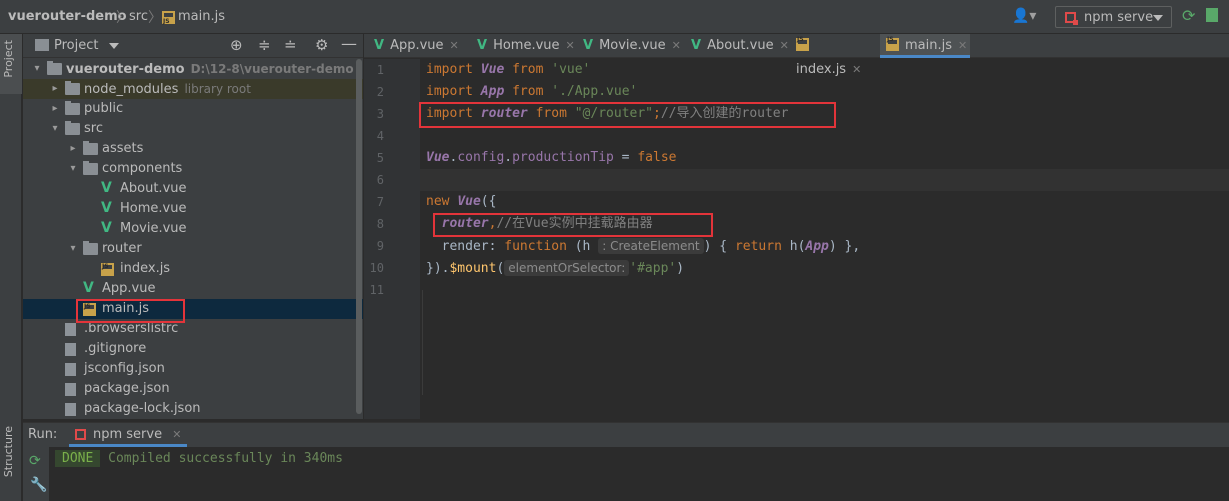  I want to click on tree-item-vuerouter-demo: ▾ vuerouter-demo D:\12-8\vuerouter-demo, so click(193, 69).